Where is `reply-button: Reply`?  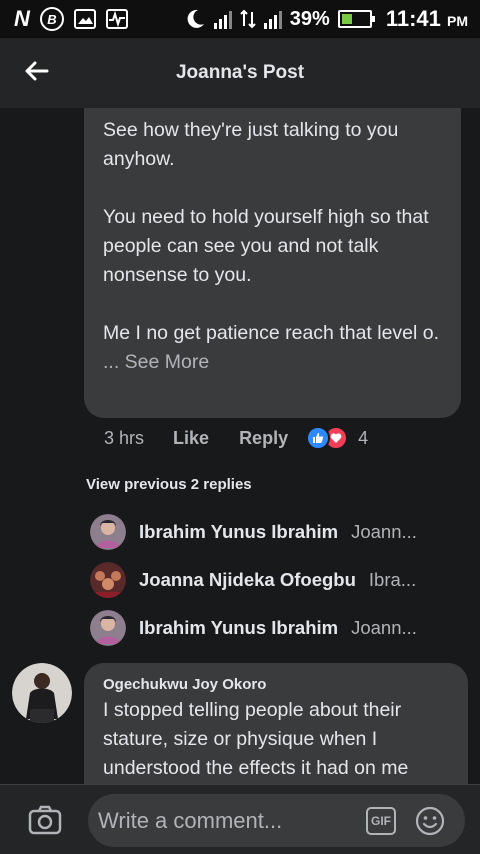 reply-button: Reply is located at coordinates (263, 438).